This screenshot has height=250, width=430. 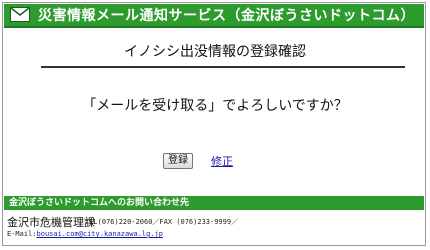 What do you see at coordinates (162, 222) in the screenshot?
I see `phone-fax: TEL(076)220-2060／FAX (076)233-9999／` at bounding box center [162, 222].